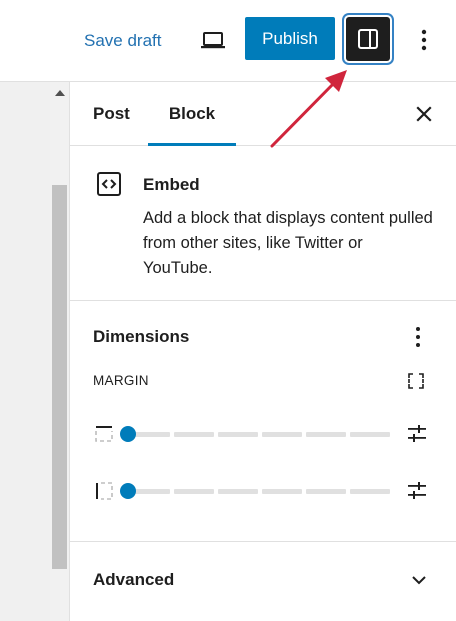 Image resolution: width=456 pixels, height=621 pixels. Describe the element at coordinates (25, 351) in the screenshot. I see `editor-canvas` at that location.